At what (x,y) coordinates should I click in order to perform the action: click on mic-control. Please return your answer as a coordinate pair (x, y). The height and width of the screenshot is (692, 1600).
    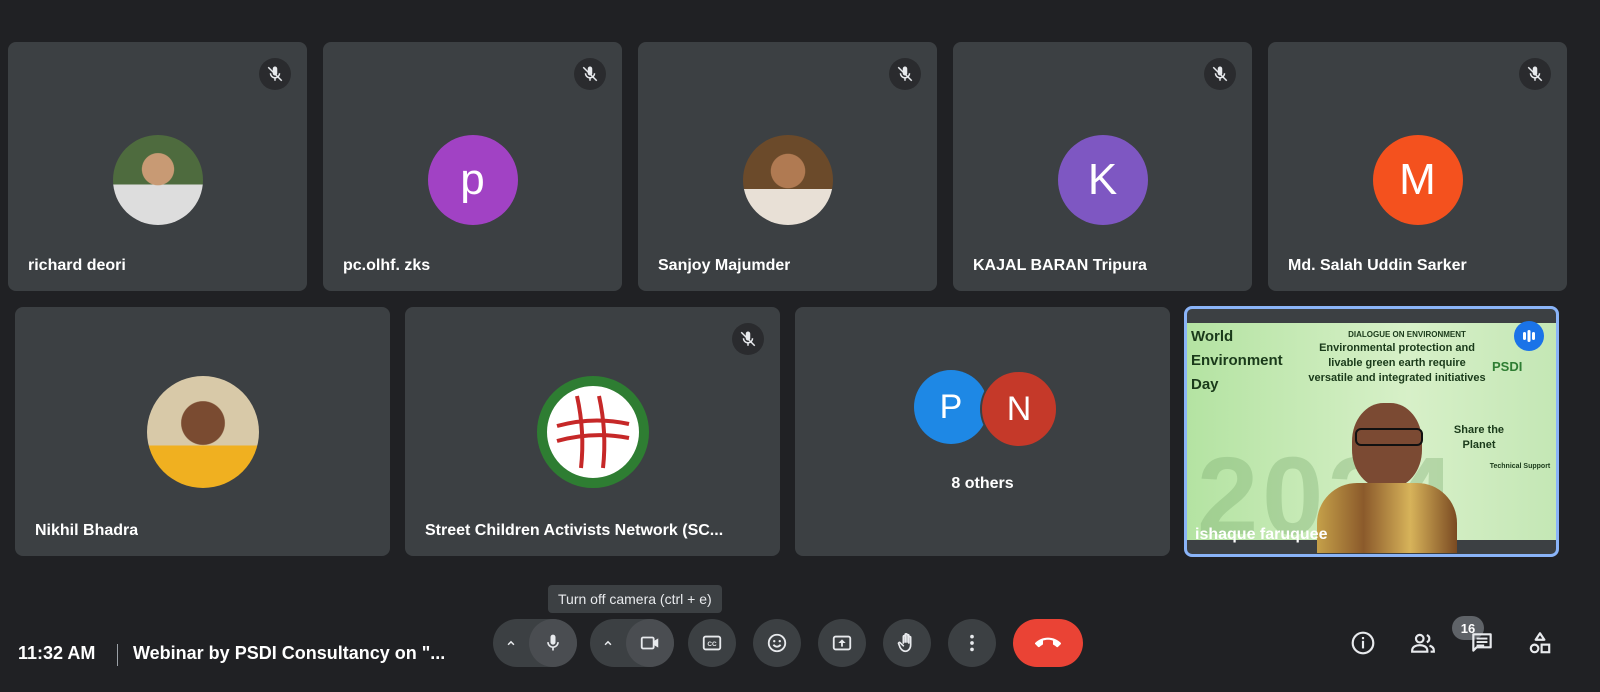
    Looking at the image, I should click on (535, 643).